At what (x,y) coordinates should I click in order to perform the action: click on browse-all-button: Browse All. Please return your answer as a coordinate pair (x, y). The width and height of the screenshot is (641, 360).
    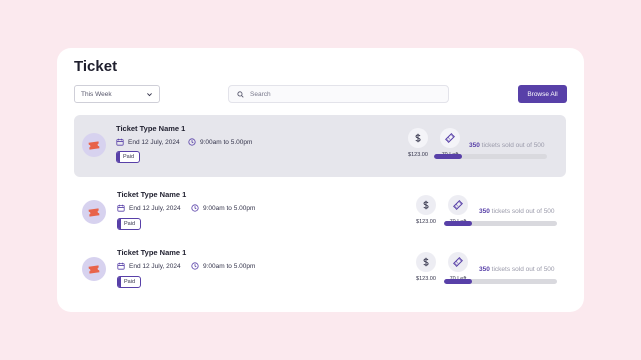
    Looking at the image, I should click on (542, 94).